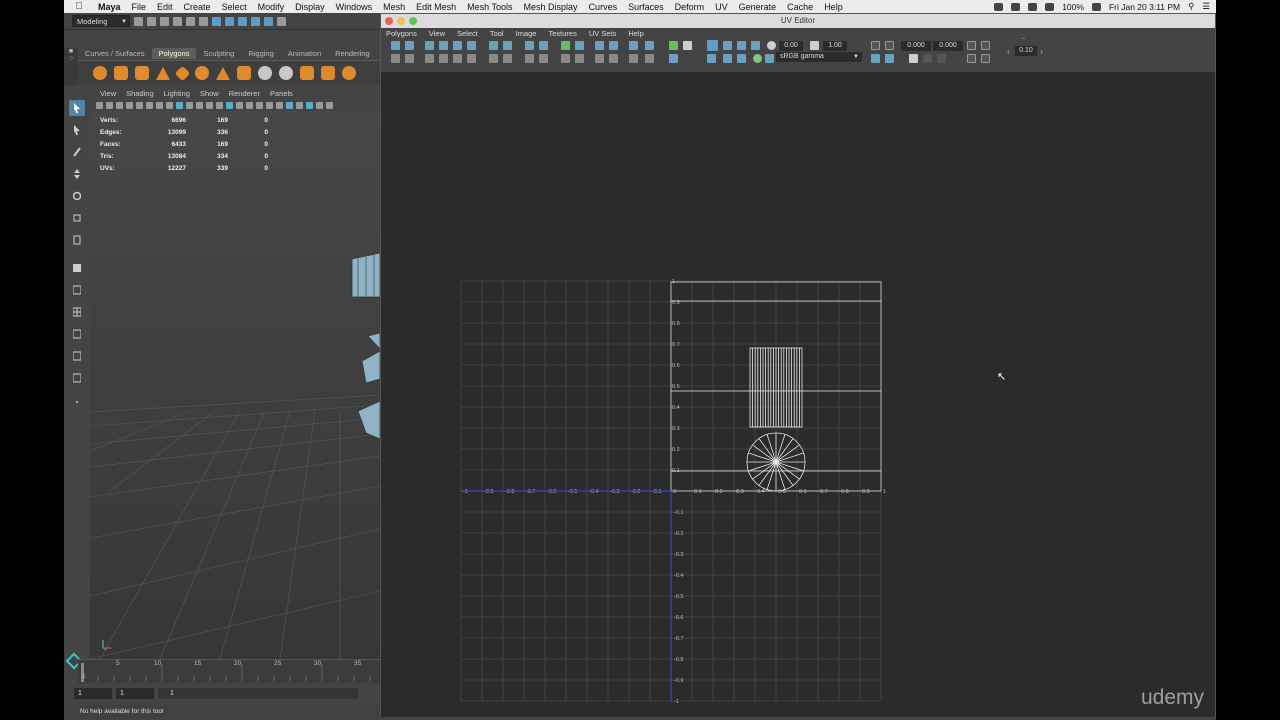  Describe the element at coordinates (875, 45) in the screenshot. I see `copy-uv-icon` at that location.